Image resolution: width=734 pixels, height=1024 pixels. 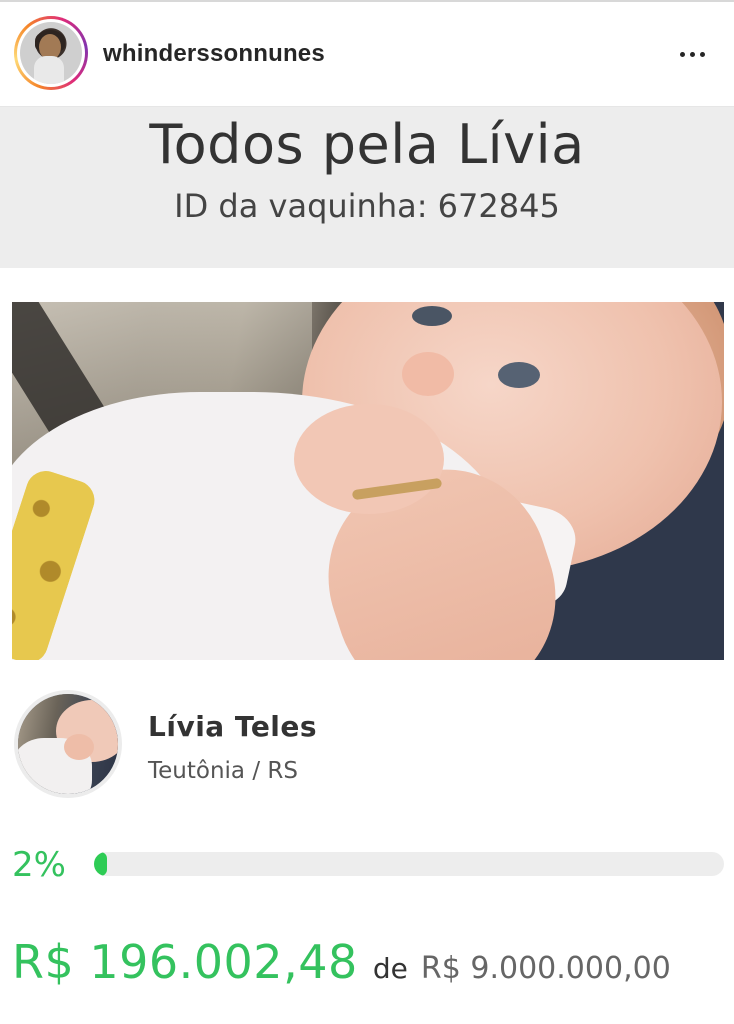 What do you see at coordinates (39, 865) in the screenshot?
I see `progress-percent: 2%` at bounding box center [39, 865].